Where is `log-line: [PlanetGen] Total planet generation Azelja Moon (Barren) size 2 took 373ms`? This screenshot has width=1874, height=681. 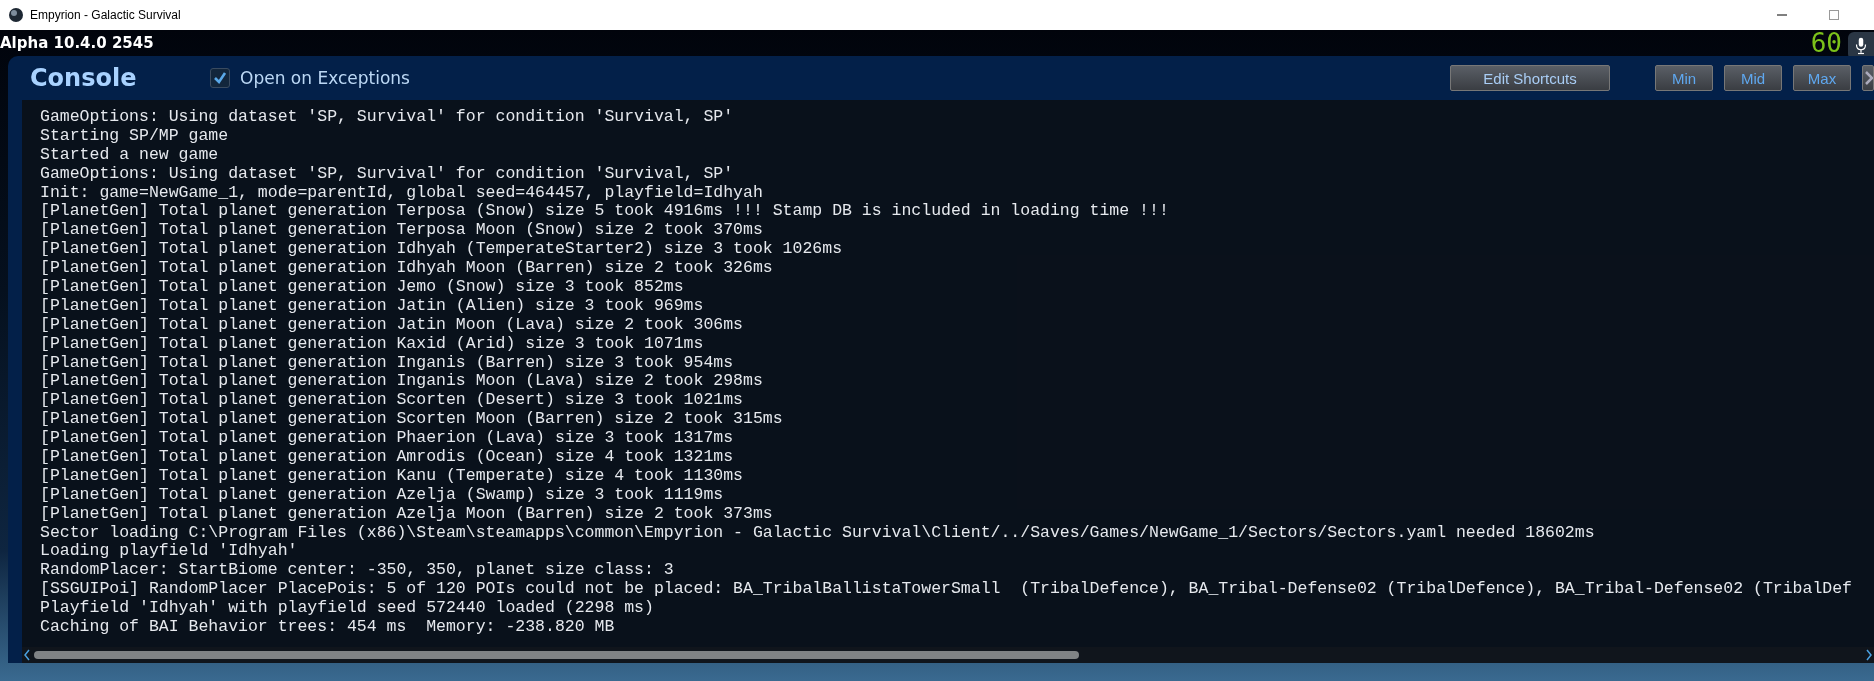
log-line: [PlanetGen] Total planet generation Azelja Moon (Barren) size 2 took 373ms is located at coordinates (407, 514).